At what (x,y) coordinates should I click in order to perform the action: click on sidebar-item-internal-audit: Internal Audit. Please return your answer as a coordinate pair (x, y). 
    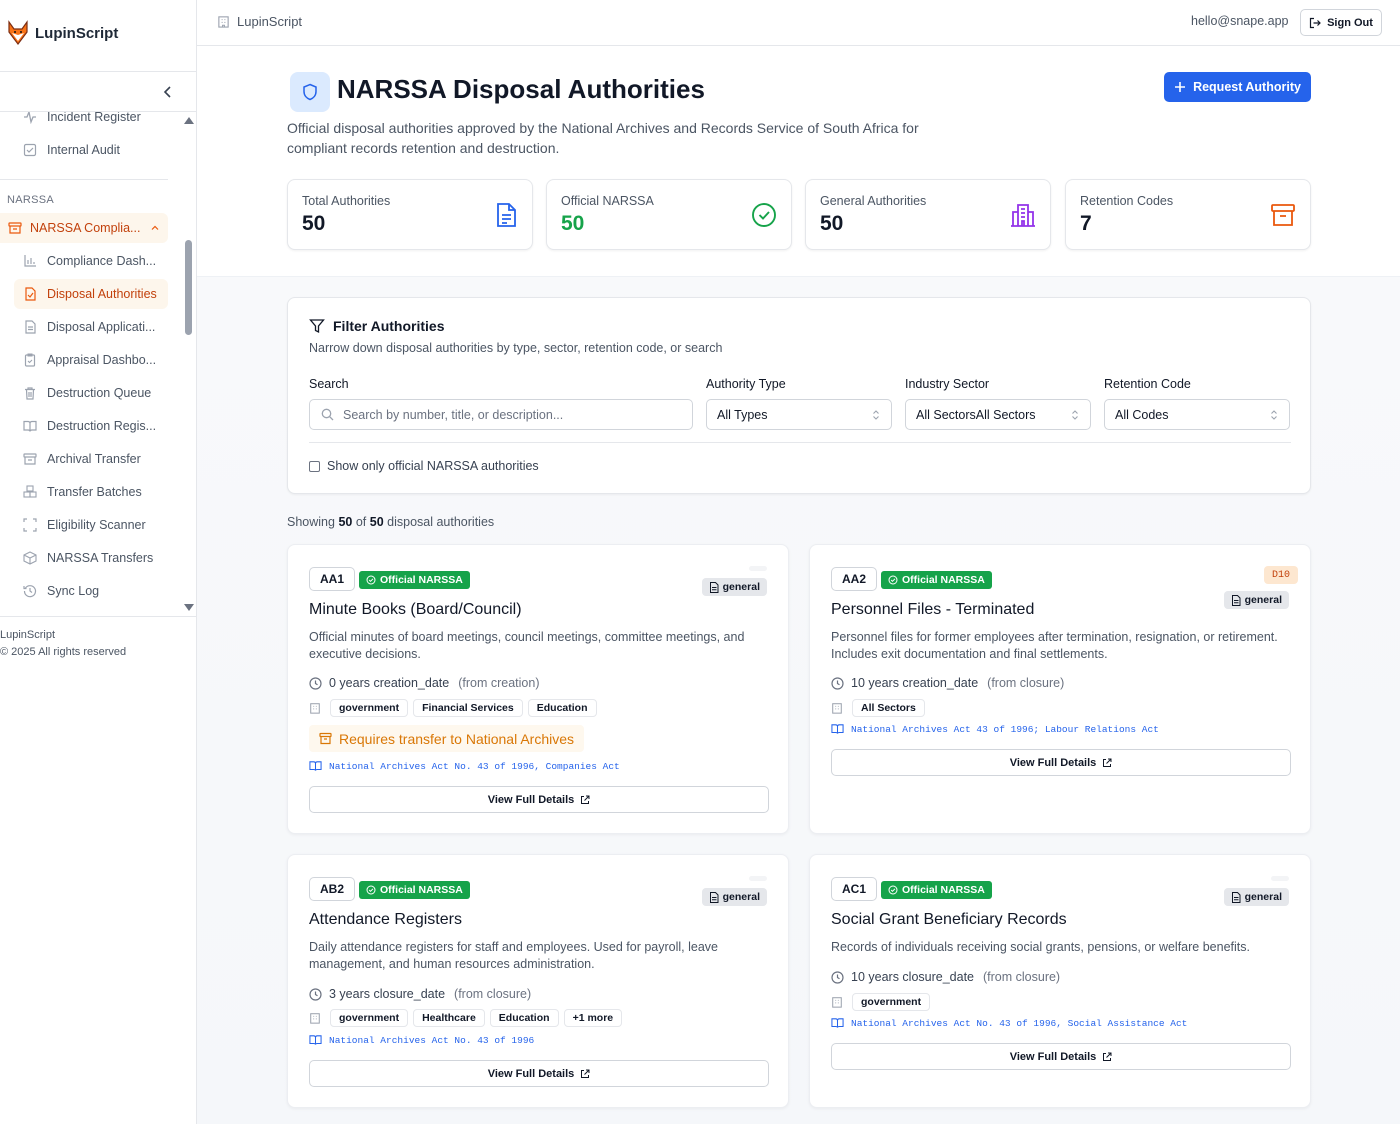
    Looking at the image, I should click on (91, 150).